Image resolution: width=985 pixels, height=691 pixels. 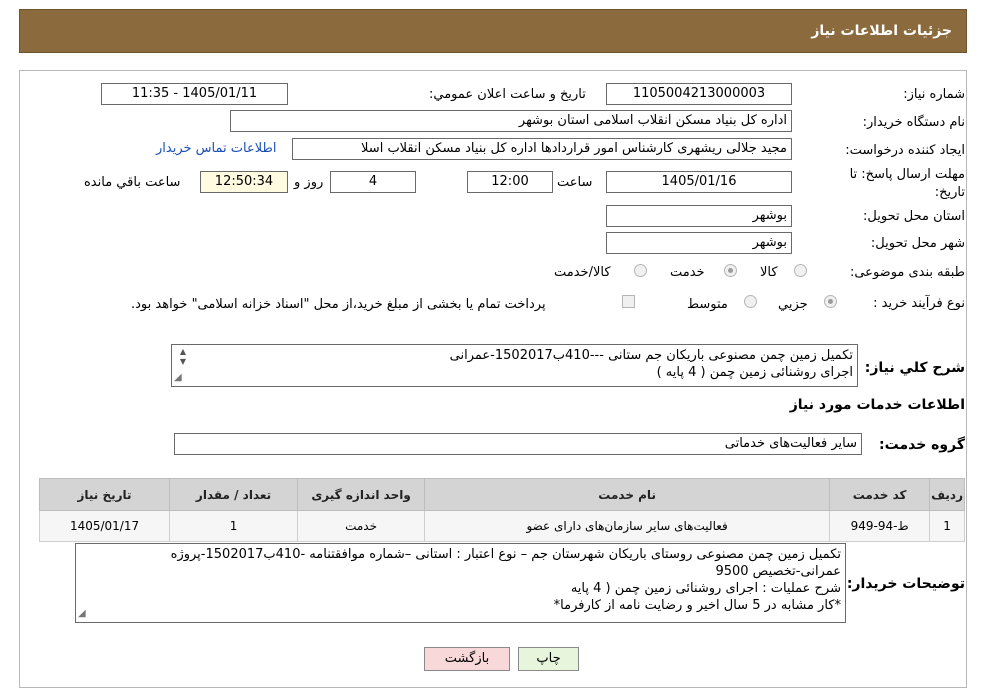 What do you see at coordinates (769, 272) in the screenshot?
I see `category-option-goods: کالا` at bounding box center [769, 272].